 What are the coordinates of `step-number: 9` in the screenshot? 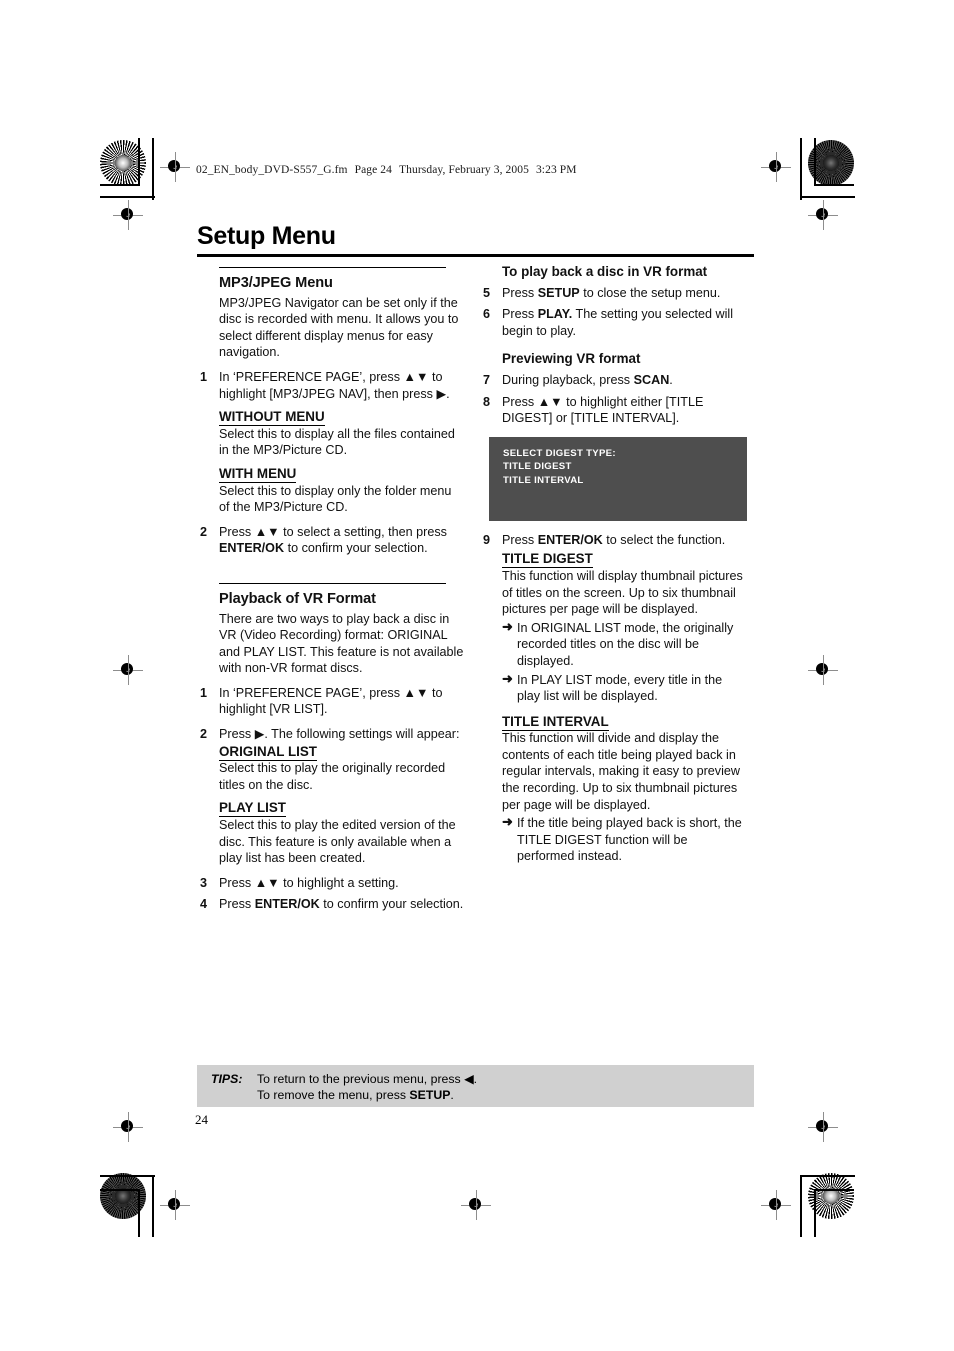 It's located at (487, 539).